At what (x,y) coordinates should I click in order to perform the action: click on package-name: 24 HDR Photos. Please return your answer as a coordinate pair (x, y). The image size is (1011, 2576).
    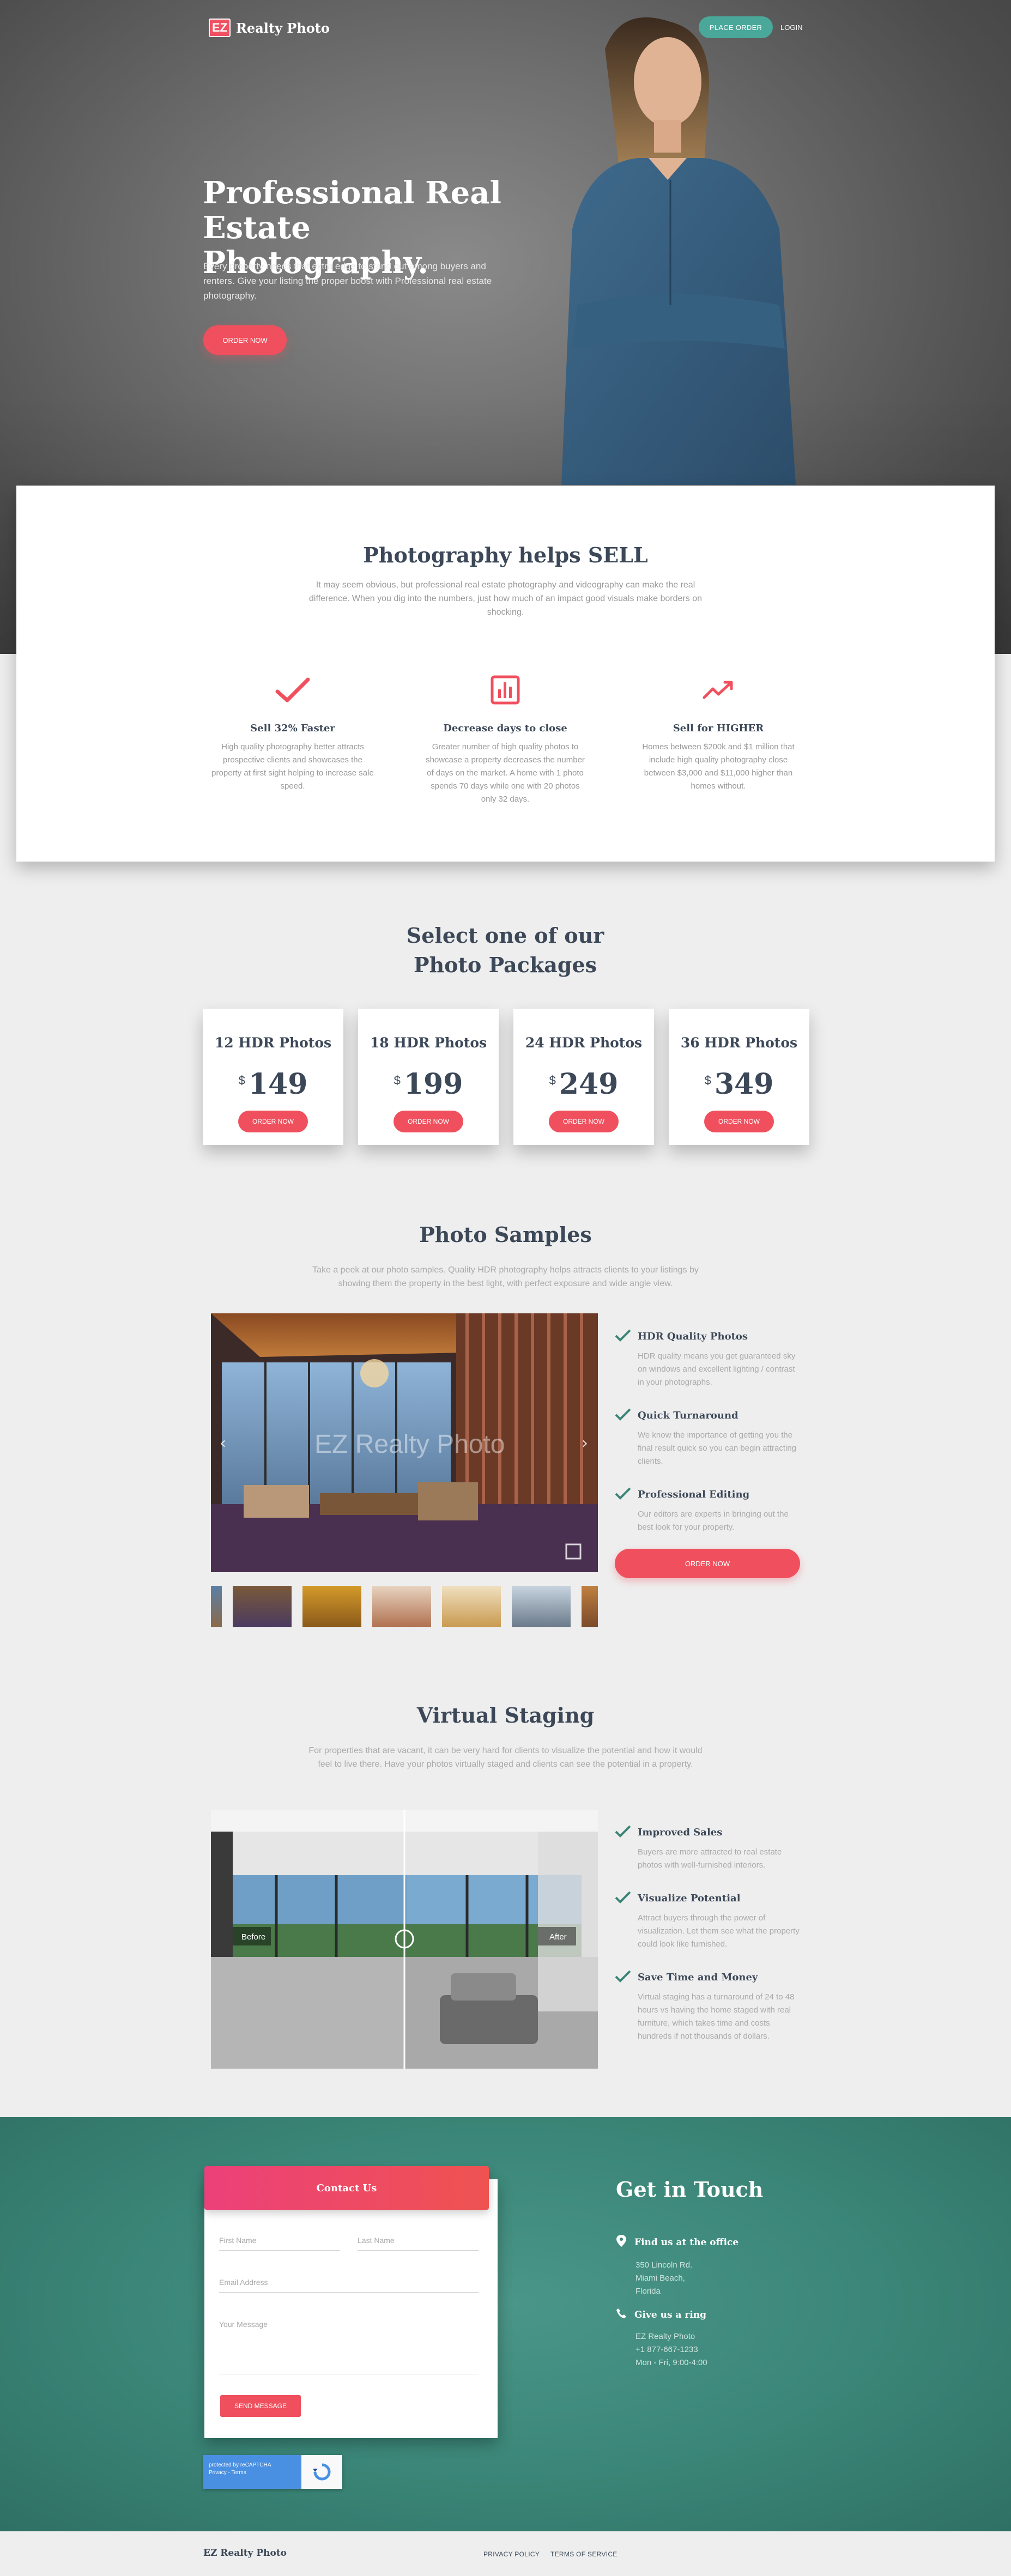
    Looking at the image, I should click on (584, 1043).